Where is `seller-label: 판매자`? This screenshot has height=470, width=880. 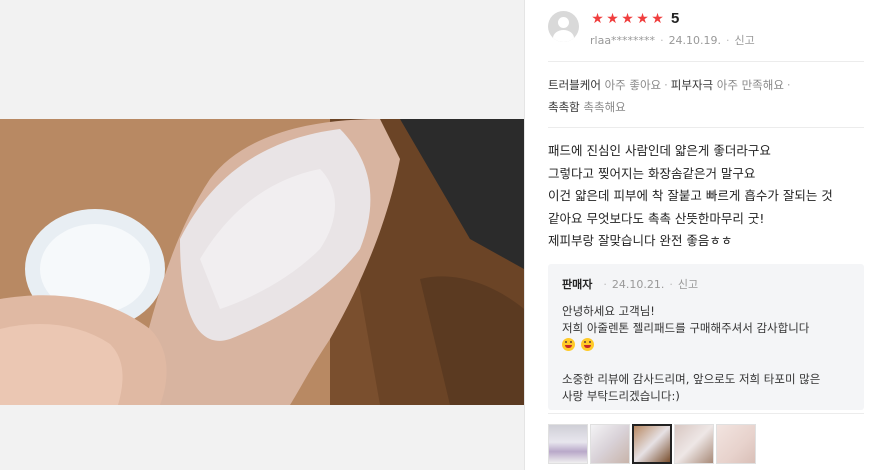
seller-label: 판매자 is located at coordinates (577, 284).